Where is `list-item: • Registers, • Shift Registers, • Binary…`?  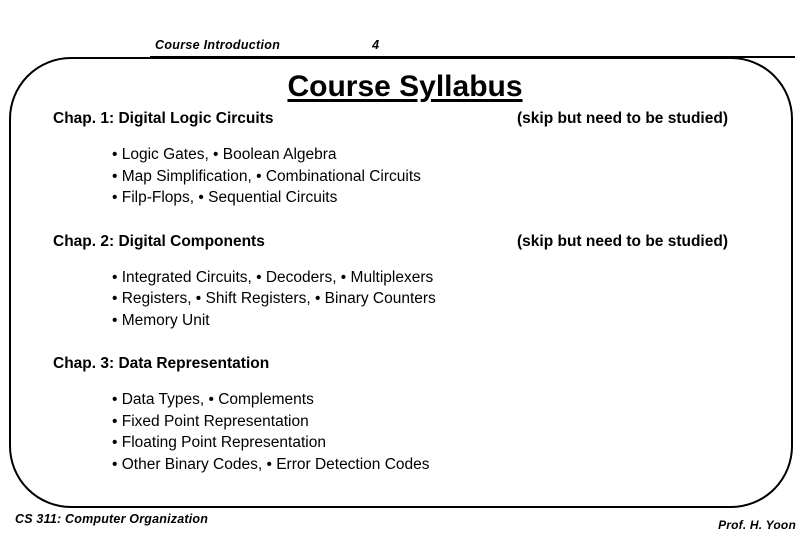
list-item: • Registers, • Shift Registers, • Binary… is located at coordinates (274, 298).